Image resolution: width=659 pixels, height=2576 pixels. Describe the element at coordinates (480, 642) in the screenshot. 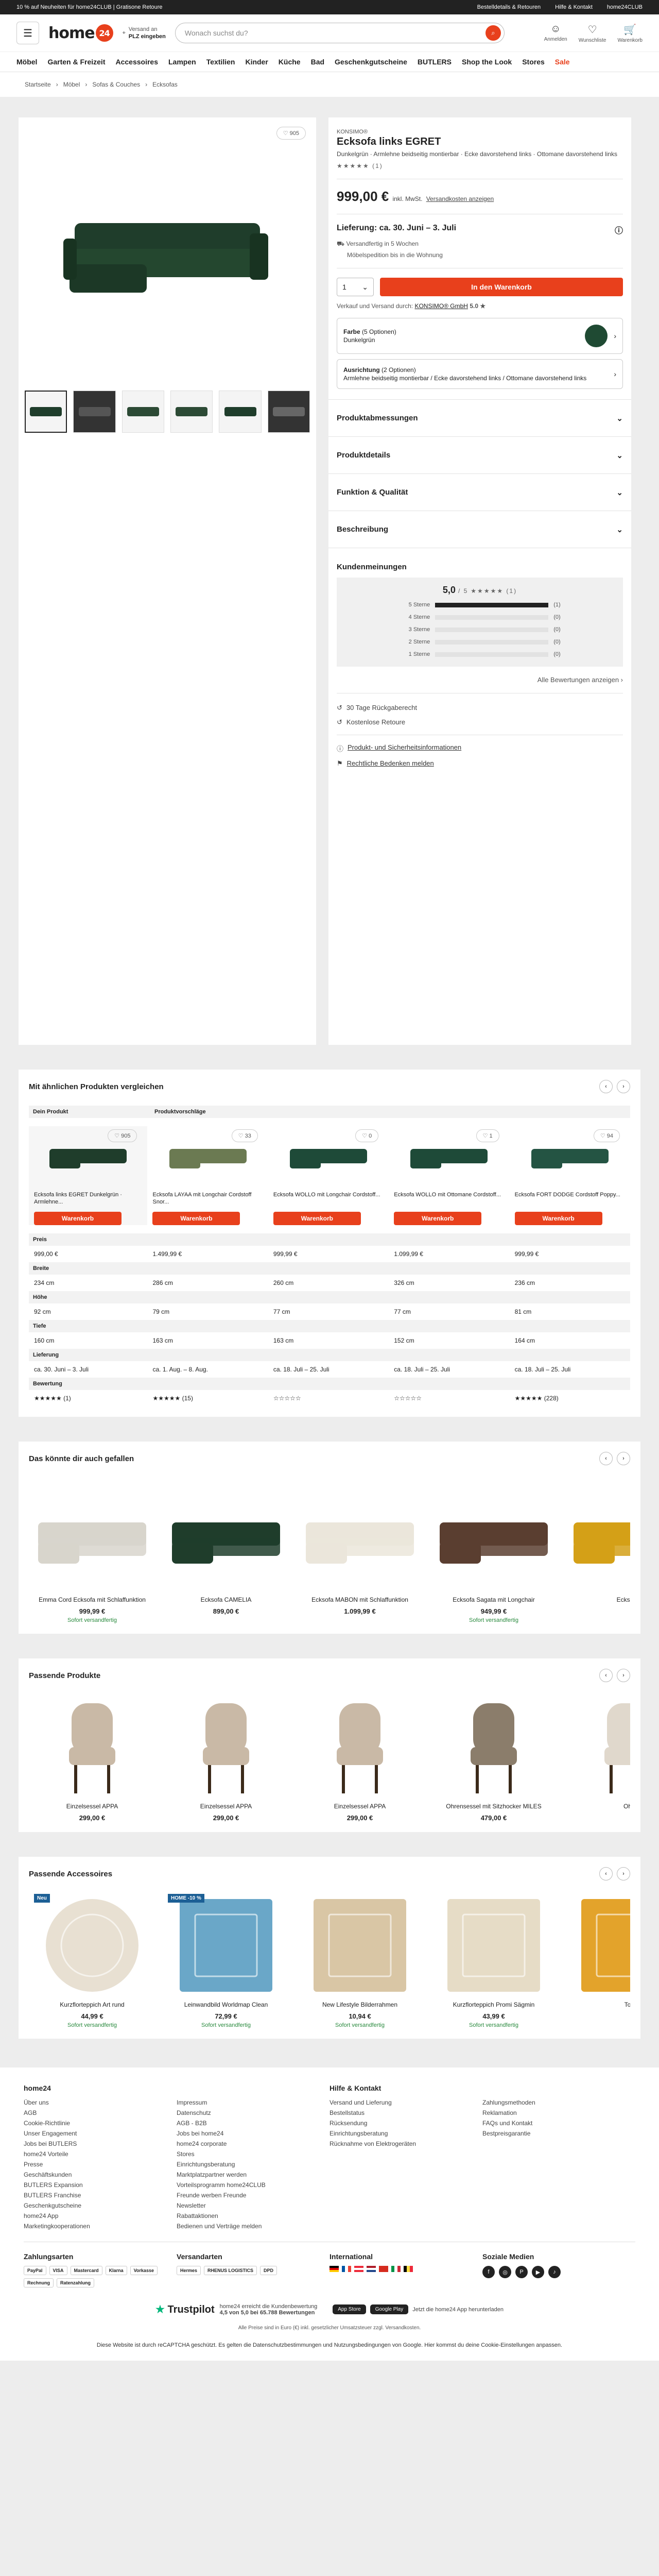

I see `rating-bar-row: 2 Sterne (0)` at that location.